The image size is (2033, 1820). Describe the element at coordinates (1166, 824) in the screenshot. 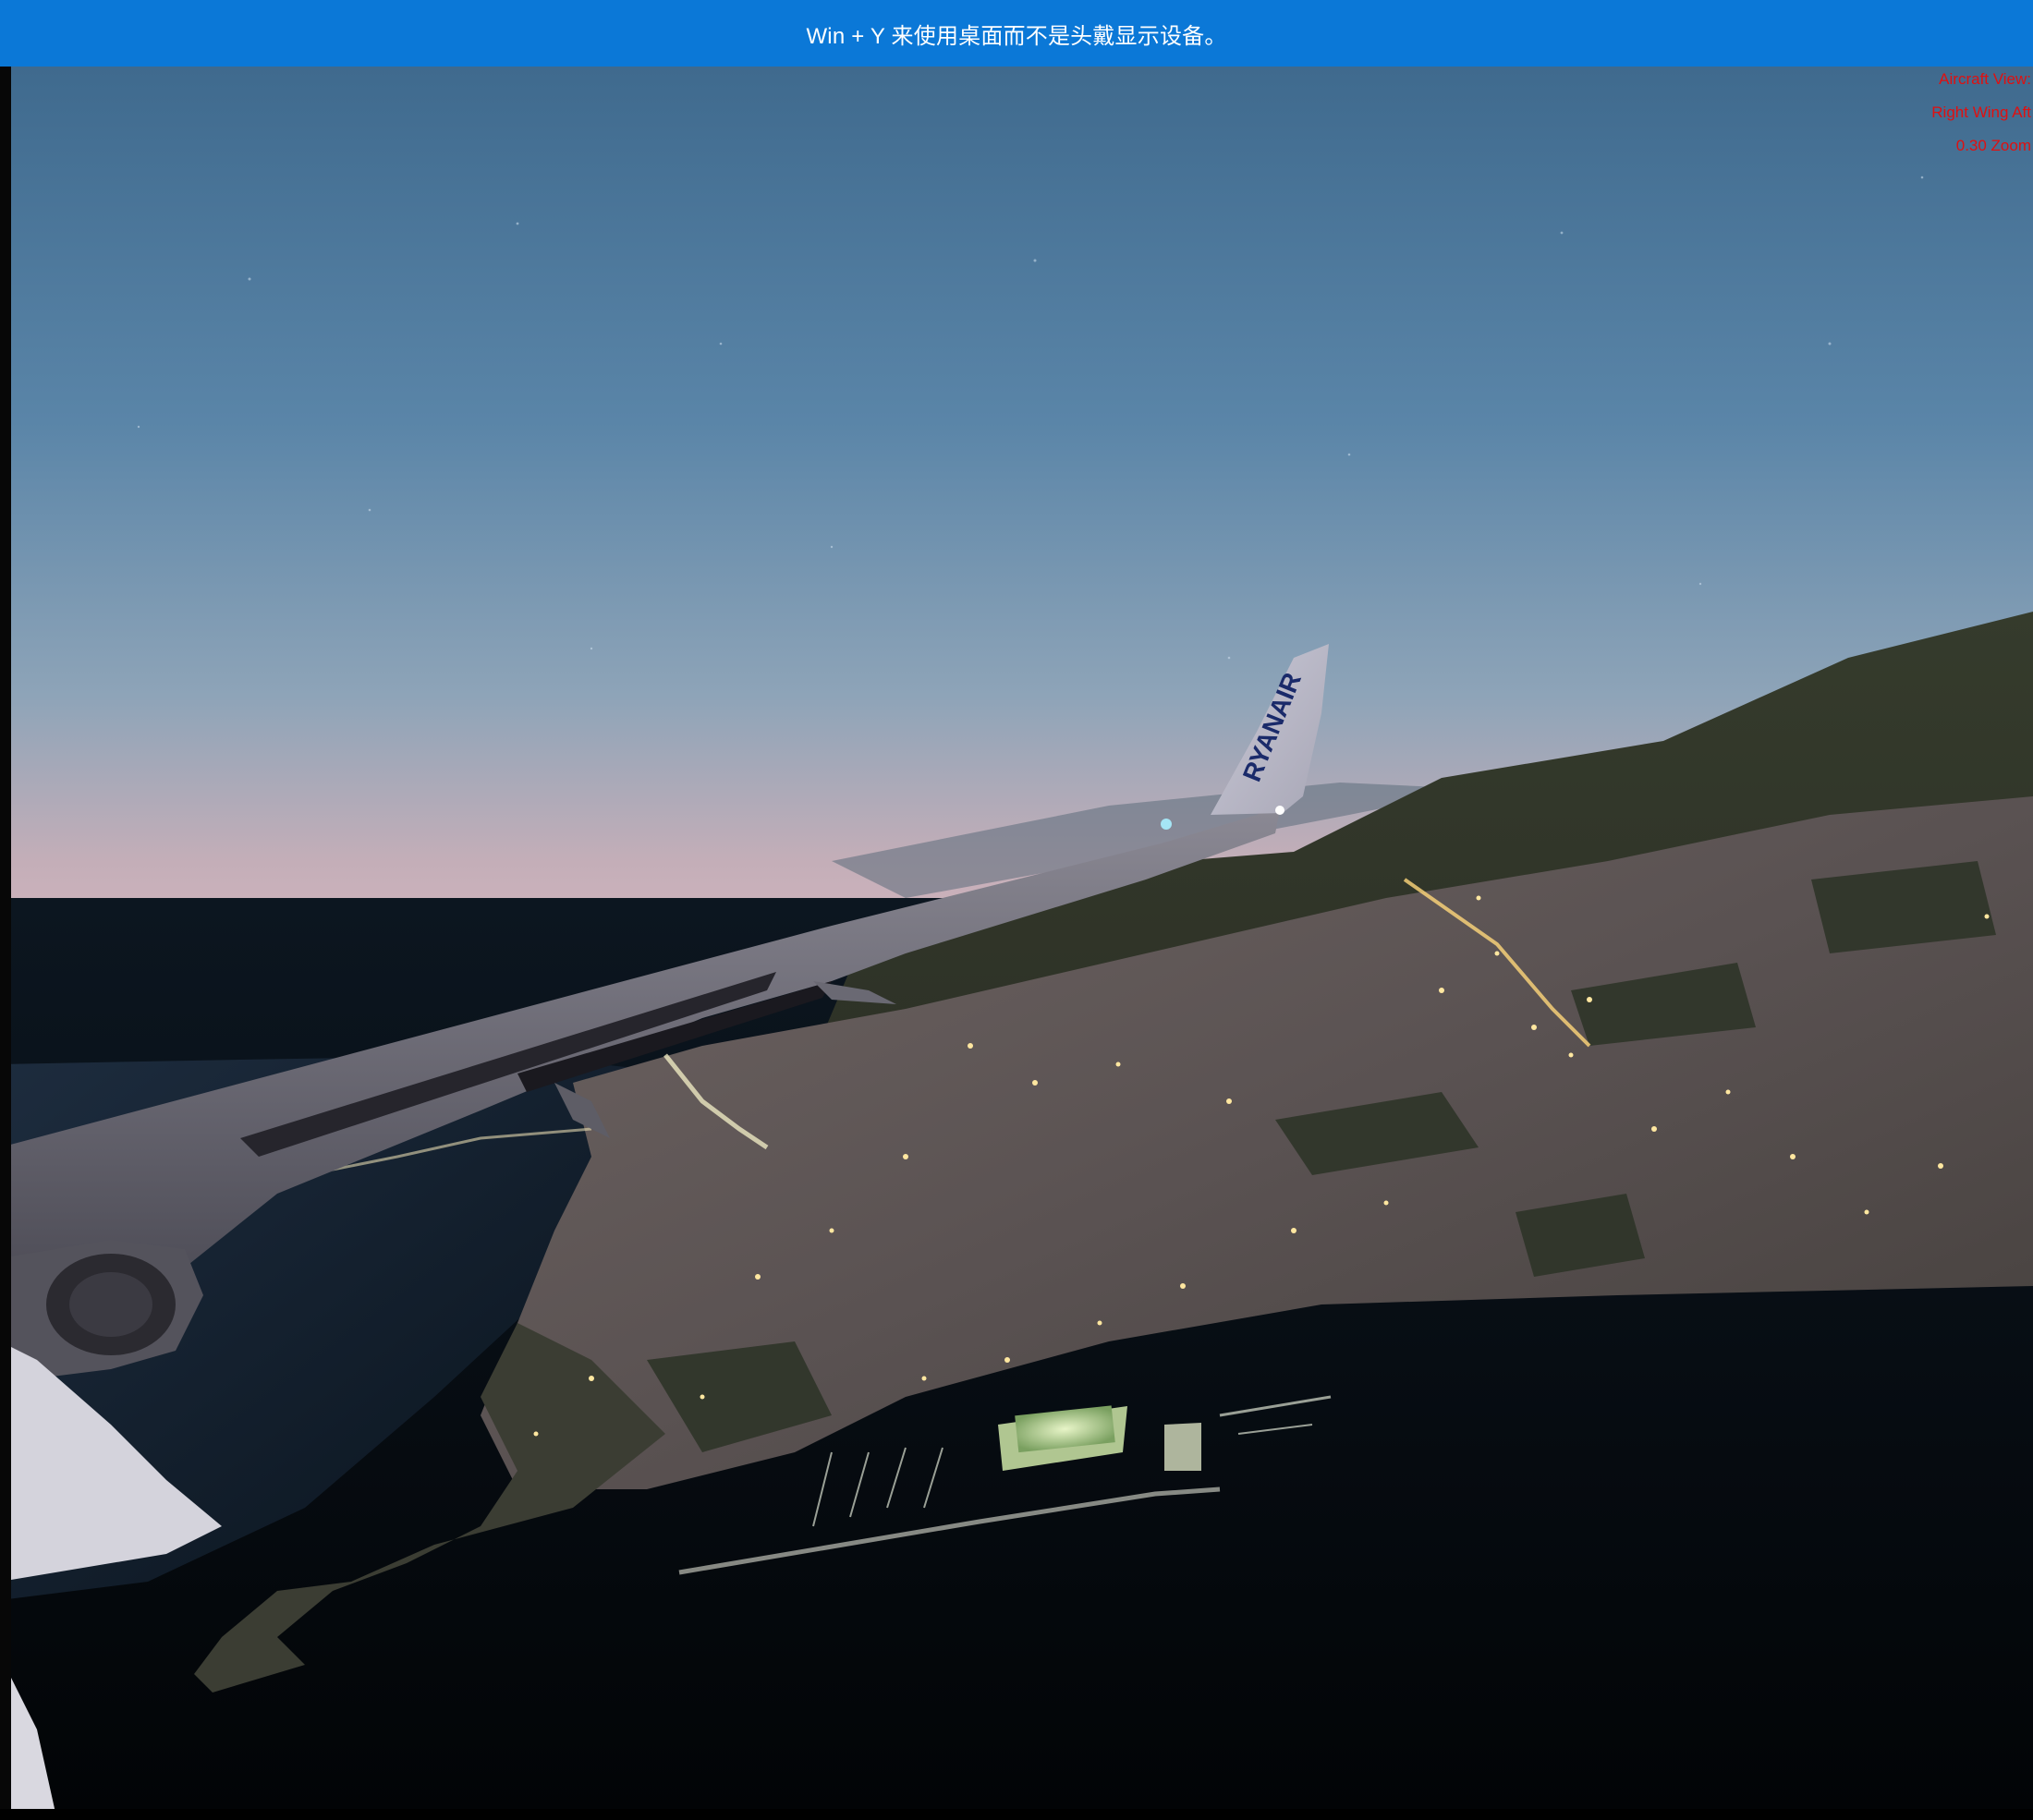

I see `strobe-light` at that location.